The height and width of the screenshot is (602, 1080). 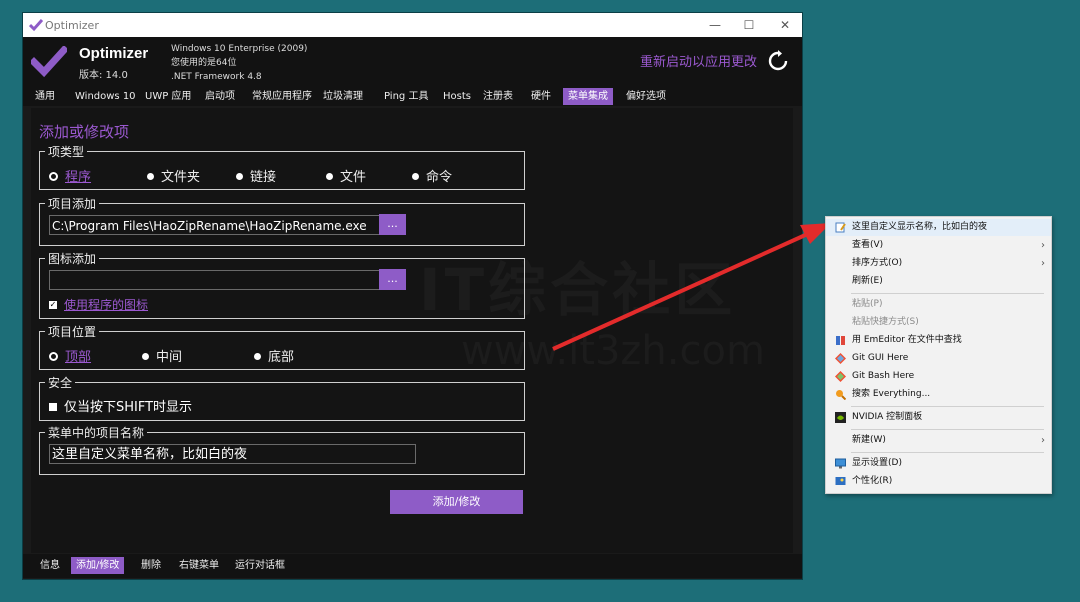 What do you see at coordinates (114, 53) in the screenshot?
I see `app-name: Optimizer` at bounding box center [114, 53].